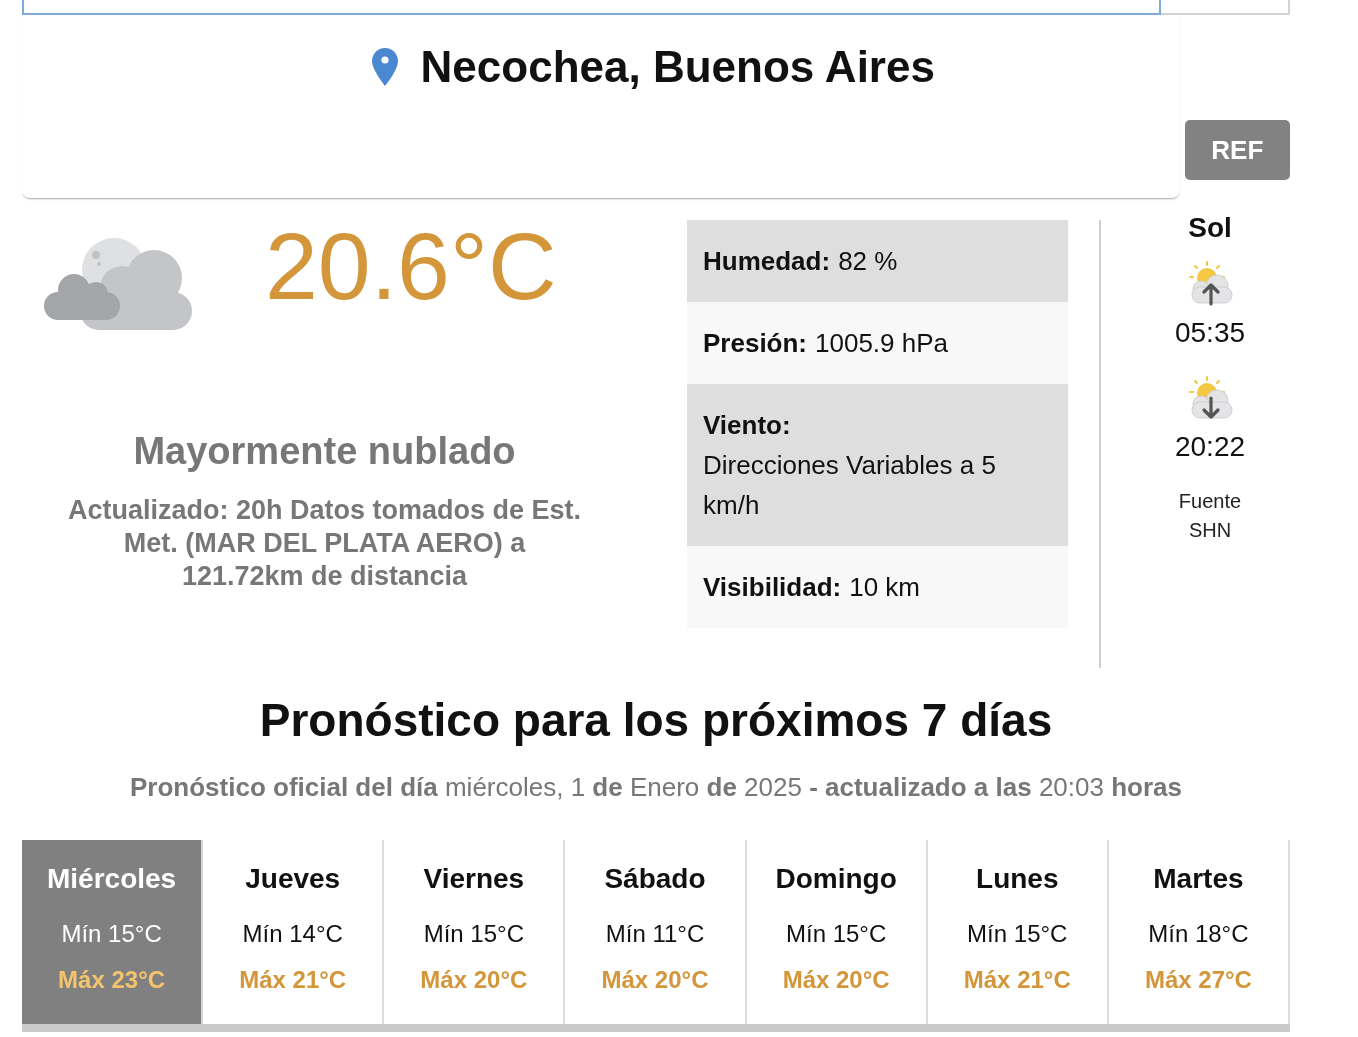 This screenshot has width=1358, height=1037. What do you see at coordinates (656, 720) in the screenshot?
I see `forecast-title: Pronóstico para los próximos 7 días` at bounding box center [656, 720].